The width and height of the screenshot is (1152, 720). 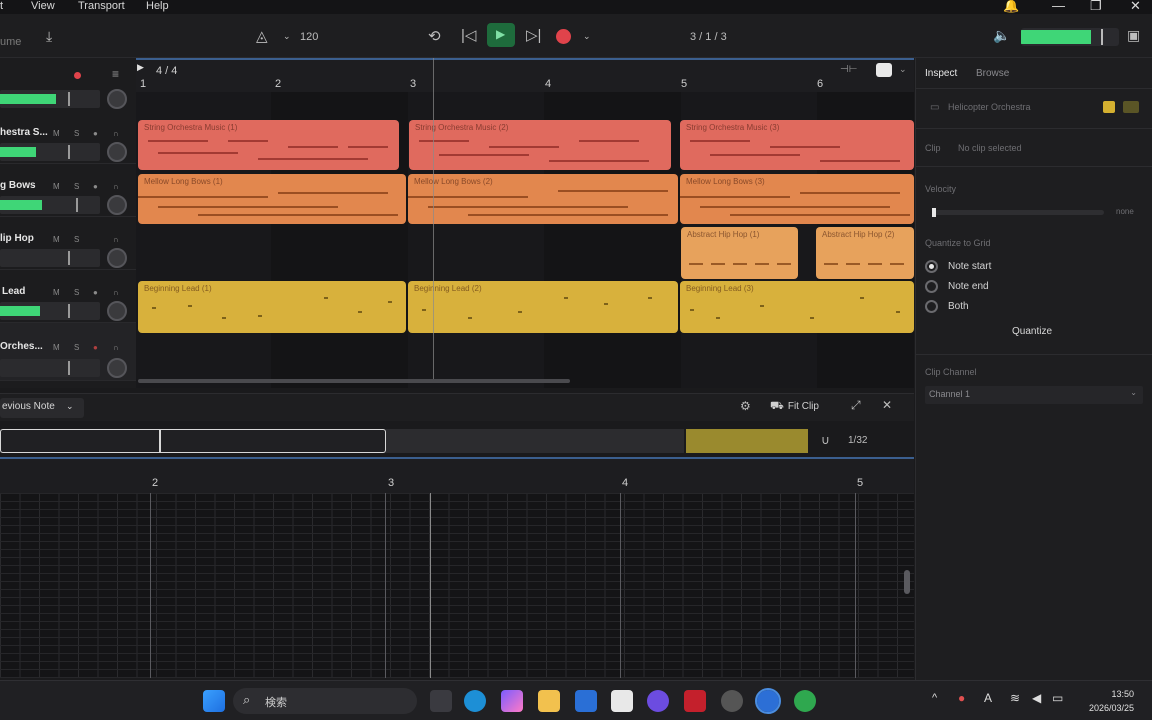 What do you see at coordinates (140, 67) in the screenshot?
I see `loop-start-marker-icon: ▶` at bounding box center [140, 67].